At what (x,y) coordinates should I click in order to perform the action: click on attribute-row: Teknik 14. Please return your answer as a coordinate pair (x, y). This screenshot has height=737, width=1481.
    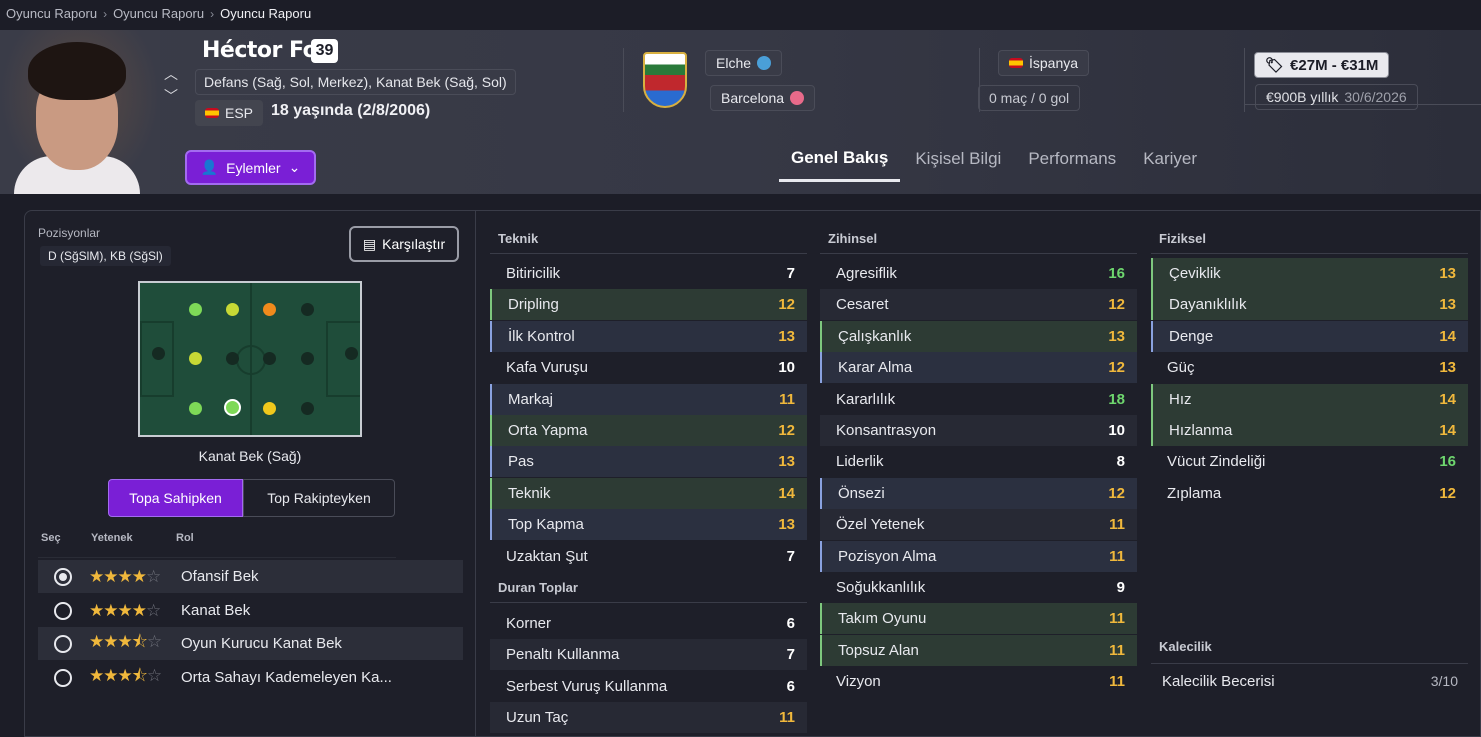
    Looking at the image, I should click on (648, 493).